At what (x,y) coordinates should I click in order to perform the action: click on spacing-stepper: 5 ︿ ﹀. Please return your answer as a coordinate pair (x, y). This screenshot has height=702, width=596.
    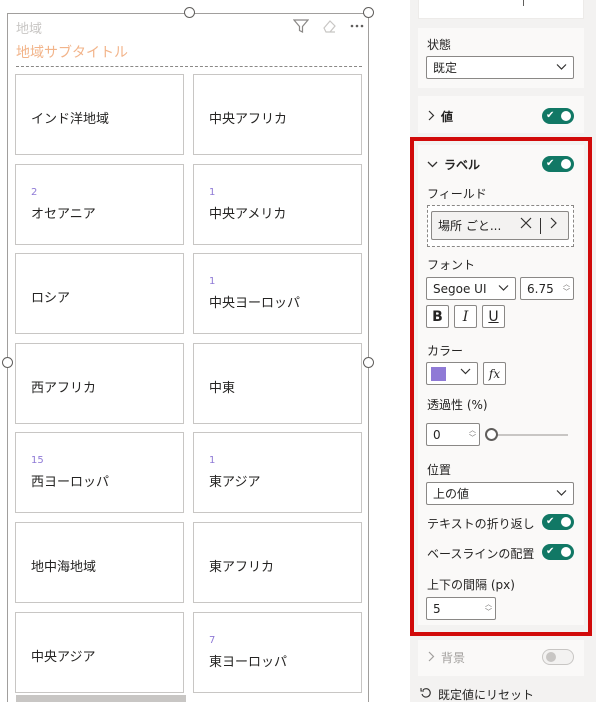
    Looking at the image, I should click on (461, 608).